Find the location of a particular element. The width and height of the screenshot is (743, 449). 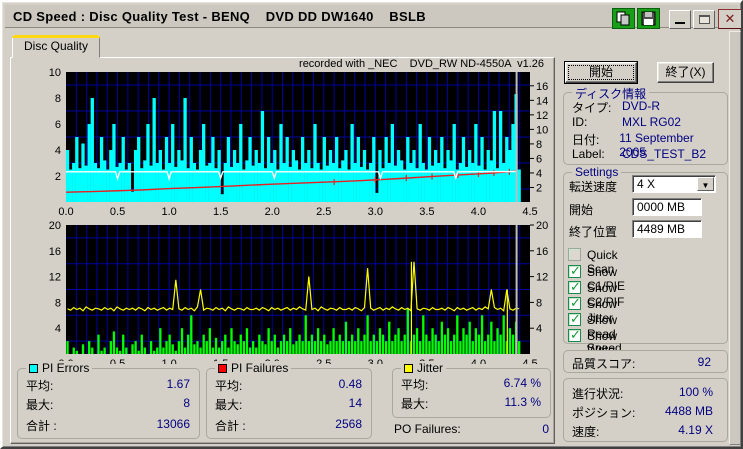

copy-icon is located at coordinates (623, 18).